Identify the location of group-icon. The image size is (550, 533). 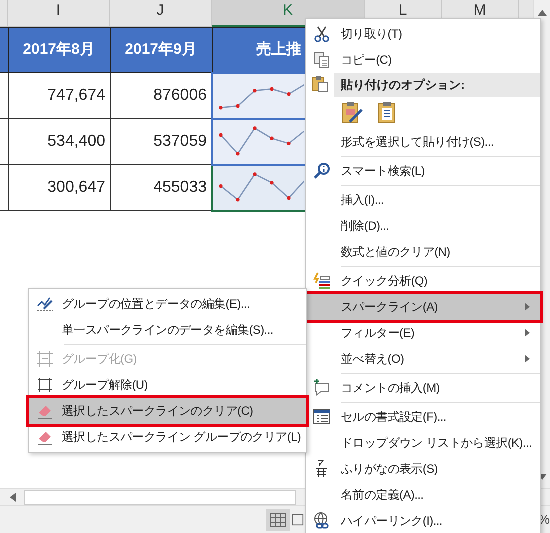
(45, 359).